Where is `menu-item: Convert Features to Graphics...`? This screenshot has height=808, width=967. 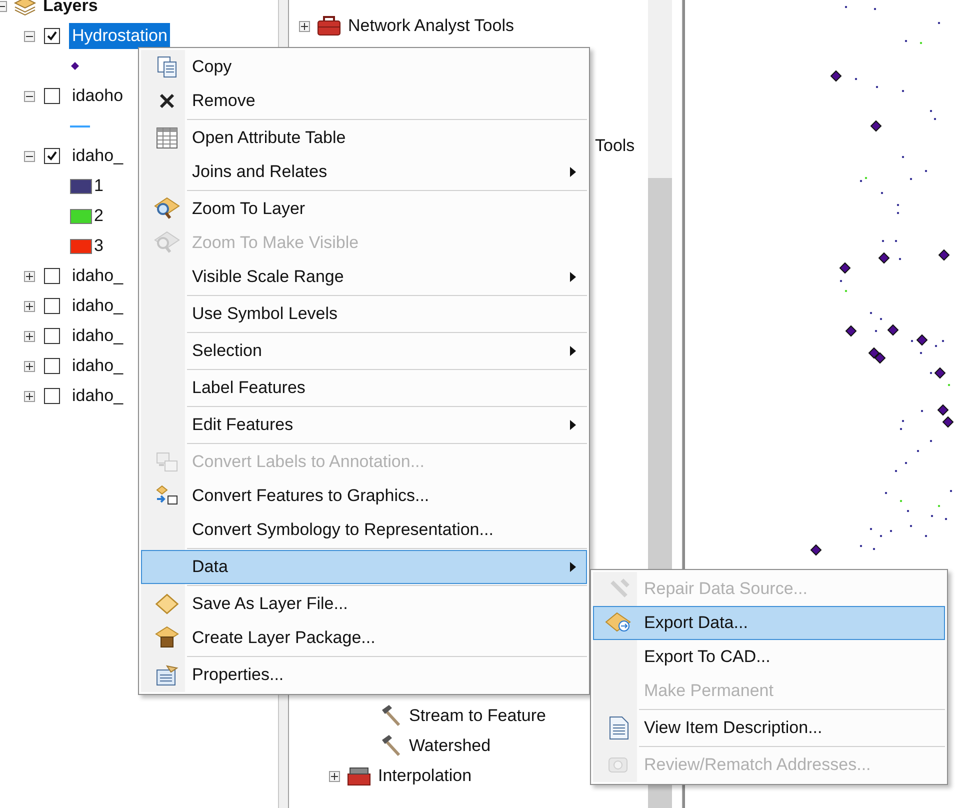 menu-item: Convert Features to Graphics... is located at coordinates (364, 496).